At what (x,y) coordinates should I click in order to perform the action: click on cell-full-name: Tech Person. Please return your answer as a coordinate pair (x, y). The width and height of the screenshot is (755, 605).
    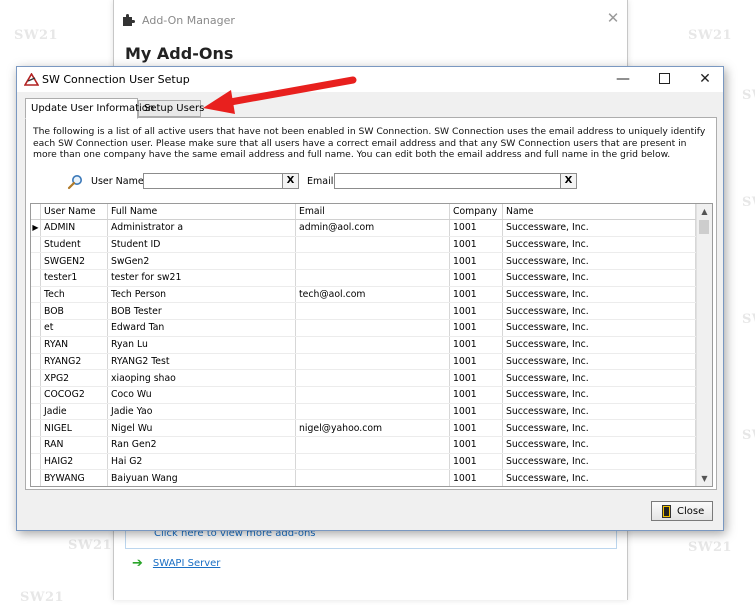
    Looking at the image, I should click on (201, 295).